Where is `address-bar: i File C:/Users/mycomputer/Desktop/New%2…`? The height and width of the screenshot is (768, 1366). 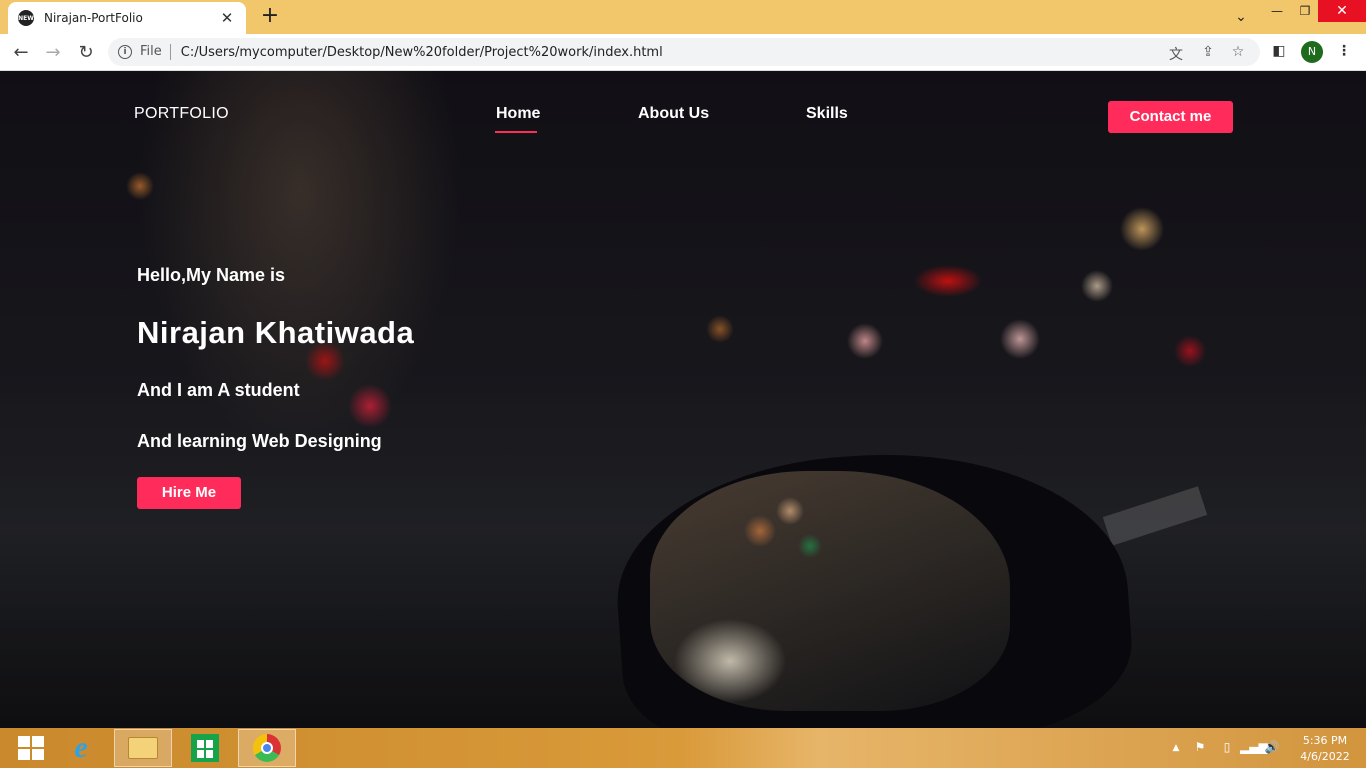
address-bar: i File C:/Users/mycomputer/Desktop/New%2… is located at coordinates (684, 52).